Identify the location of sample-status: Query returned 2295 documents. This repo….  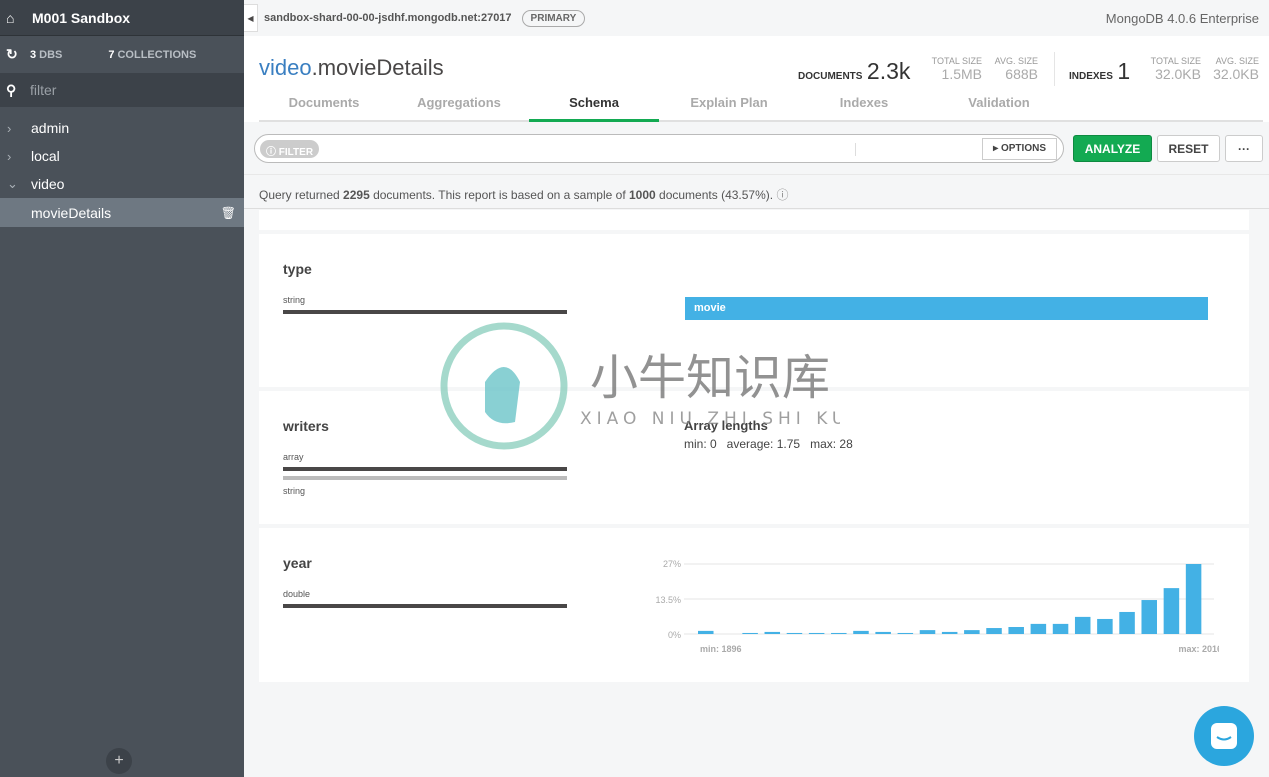
(756, 191).